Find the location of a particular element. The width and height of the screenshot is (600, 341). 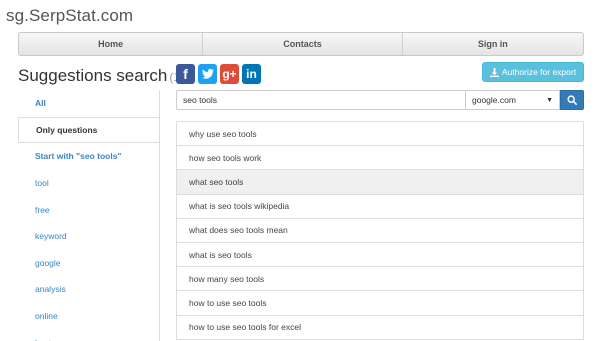

twitter-icon is located at coordinates (207, 74).